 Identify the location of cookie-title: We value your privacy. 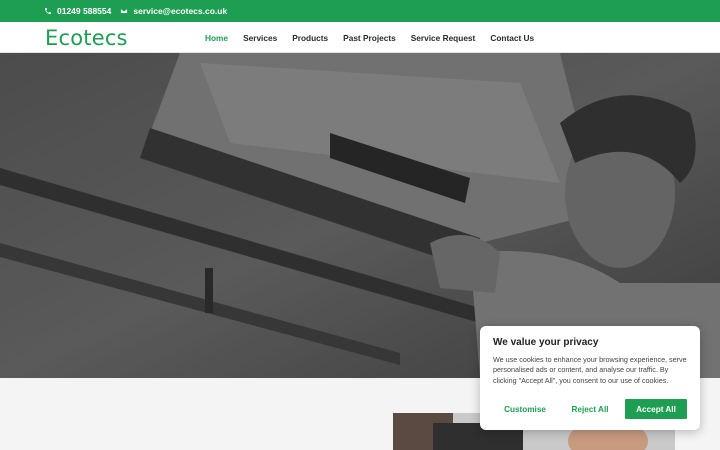
(546, 342).